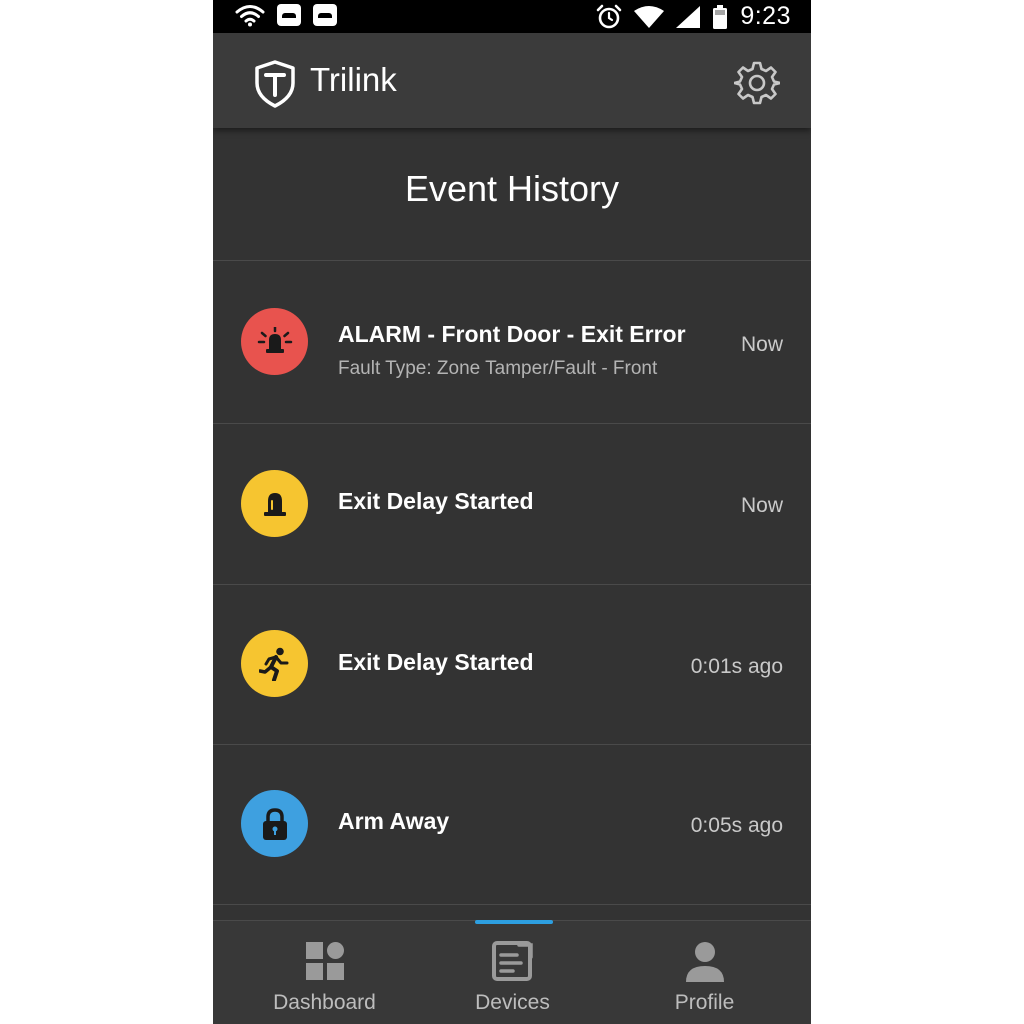 This screenshot has height=1024, width=1024. What do you see at coordinates (512, 188) in the screenshot?
I see `page-title: Event History` at bounding box center [512, 188].